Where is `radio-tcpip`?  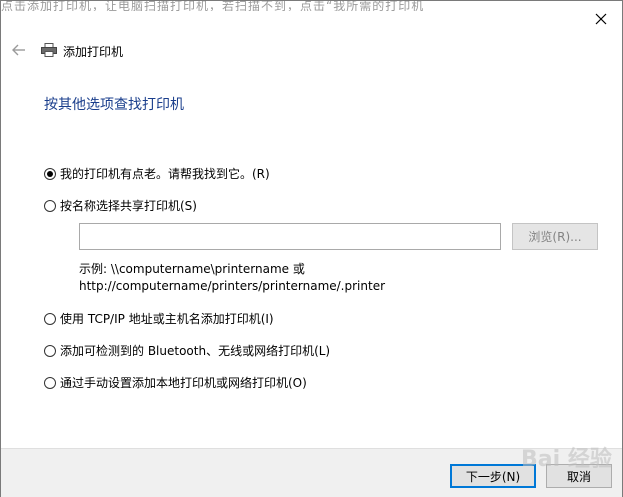
radio-tcpip is located at coordinates (50, 318).